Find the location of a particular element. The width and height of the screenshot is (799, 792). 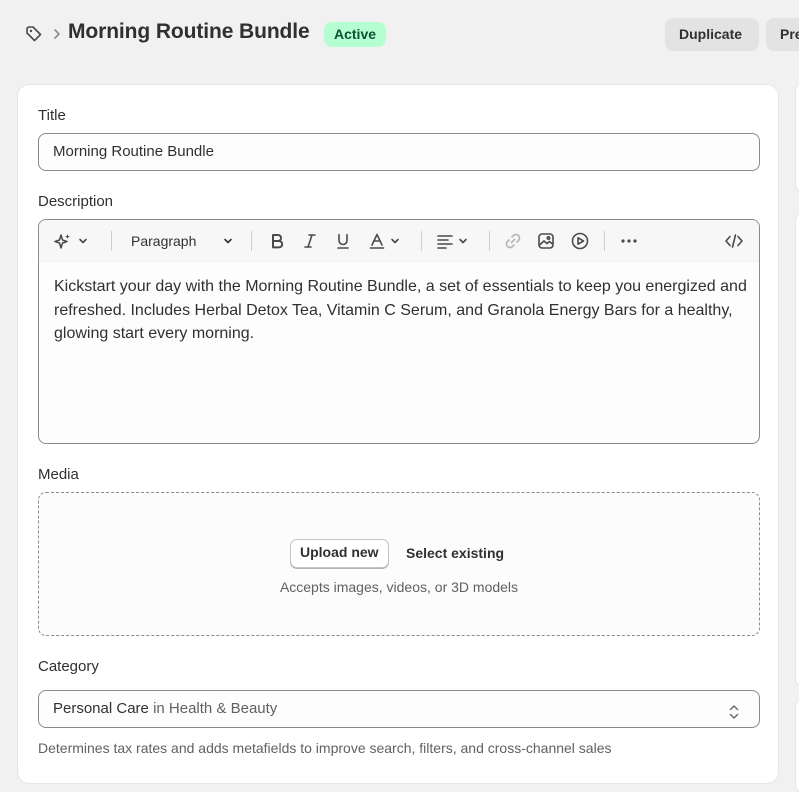

format-select: Paragraph is located at coordinates (182, 241).